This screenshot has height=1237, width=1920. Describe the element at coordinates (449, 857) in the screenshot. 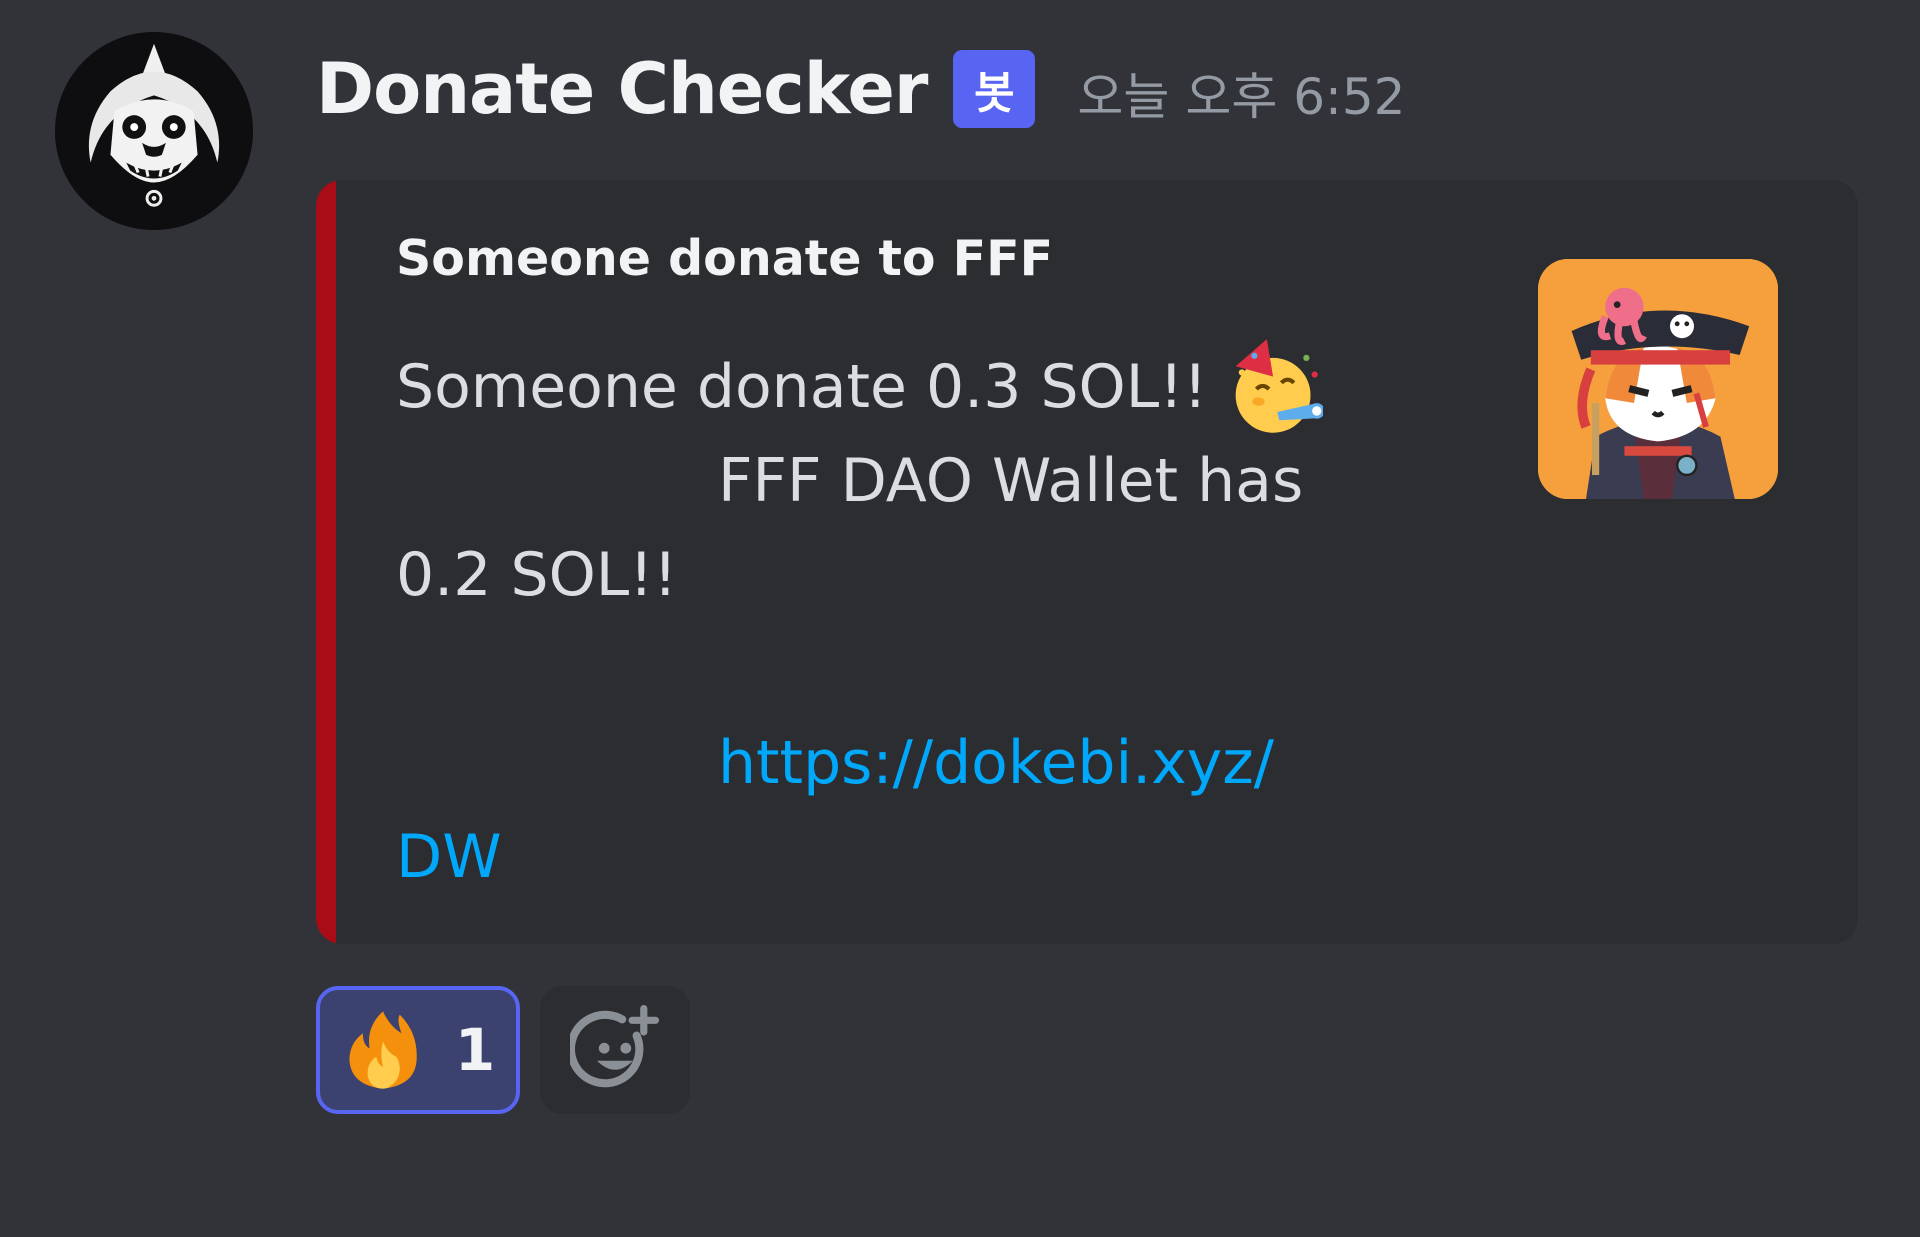

I see `embed-link-continued: DW` at that location.